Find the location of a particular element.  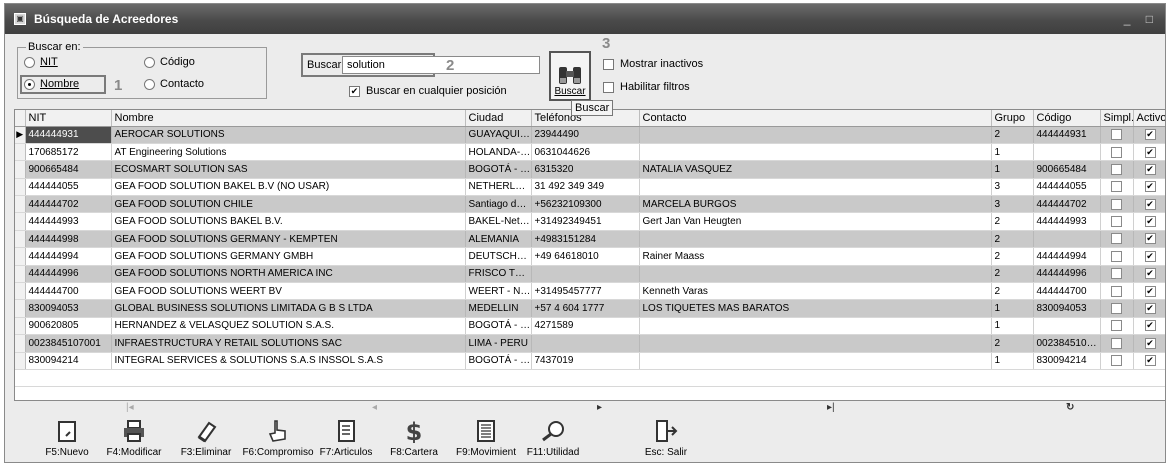

nav-next-icon: ▸ is located at coordinates (599, 407).